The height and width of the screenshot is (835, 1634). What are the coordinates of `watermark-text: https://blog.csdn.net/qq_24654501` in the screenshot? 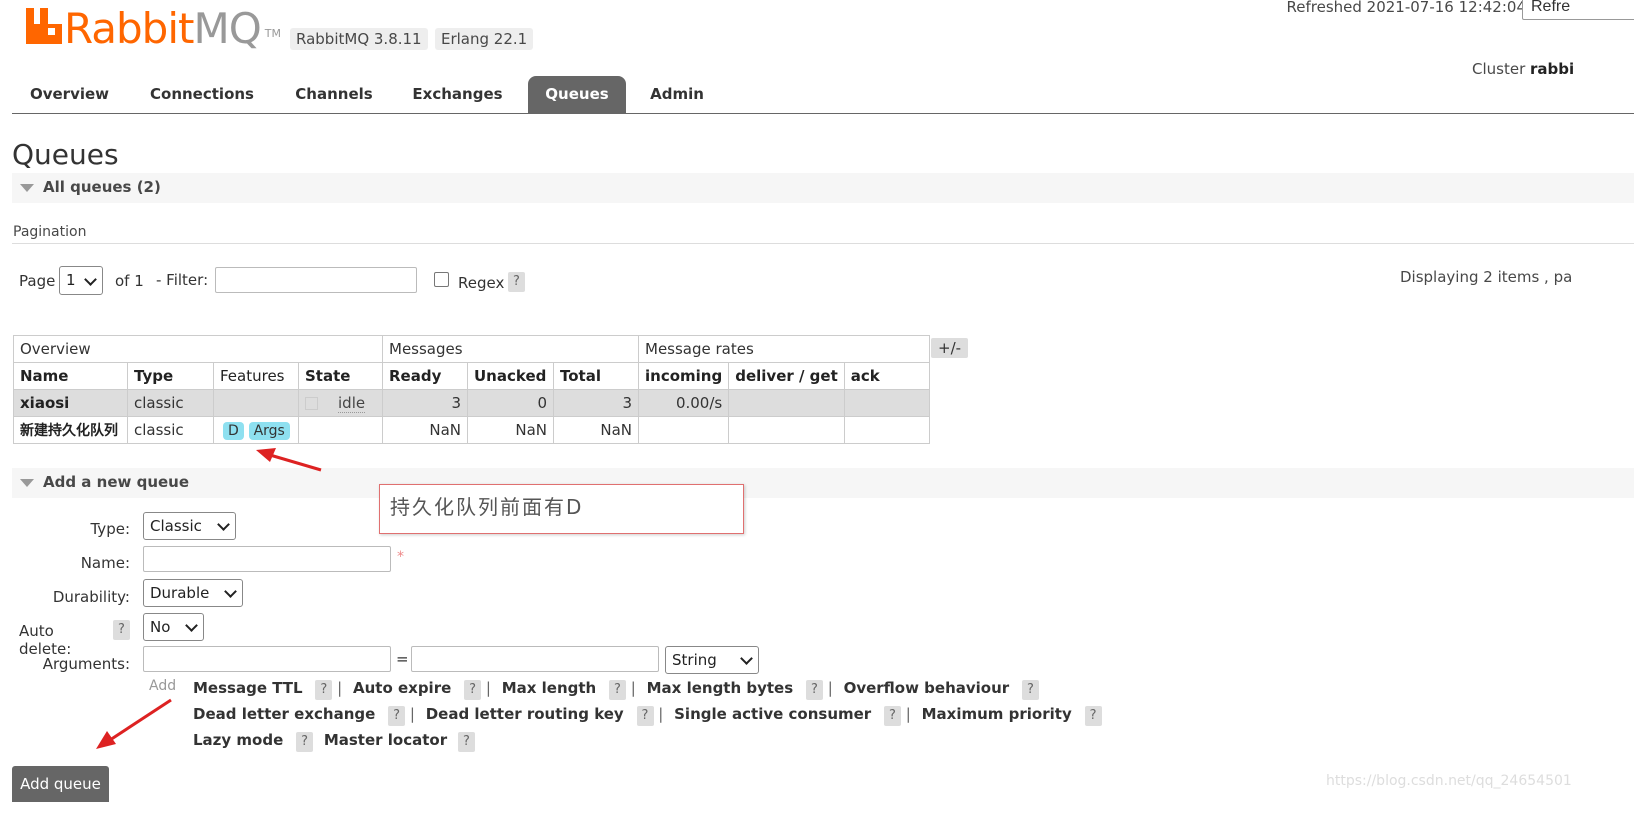 It's located at (1449, 781).